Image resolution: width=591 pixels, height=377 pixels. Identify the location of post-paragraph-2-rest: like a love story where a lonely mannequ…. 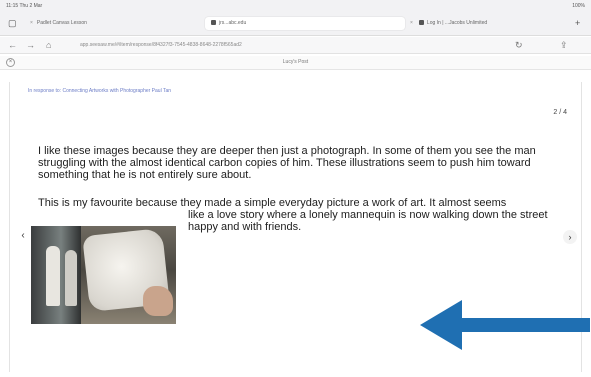
(368, 221).